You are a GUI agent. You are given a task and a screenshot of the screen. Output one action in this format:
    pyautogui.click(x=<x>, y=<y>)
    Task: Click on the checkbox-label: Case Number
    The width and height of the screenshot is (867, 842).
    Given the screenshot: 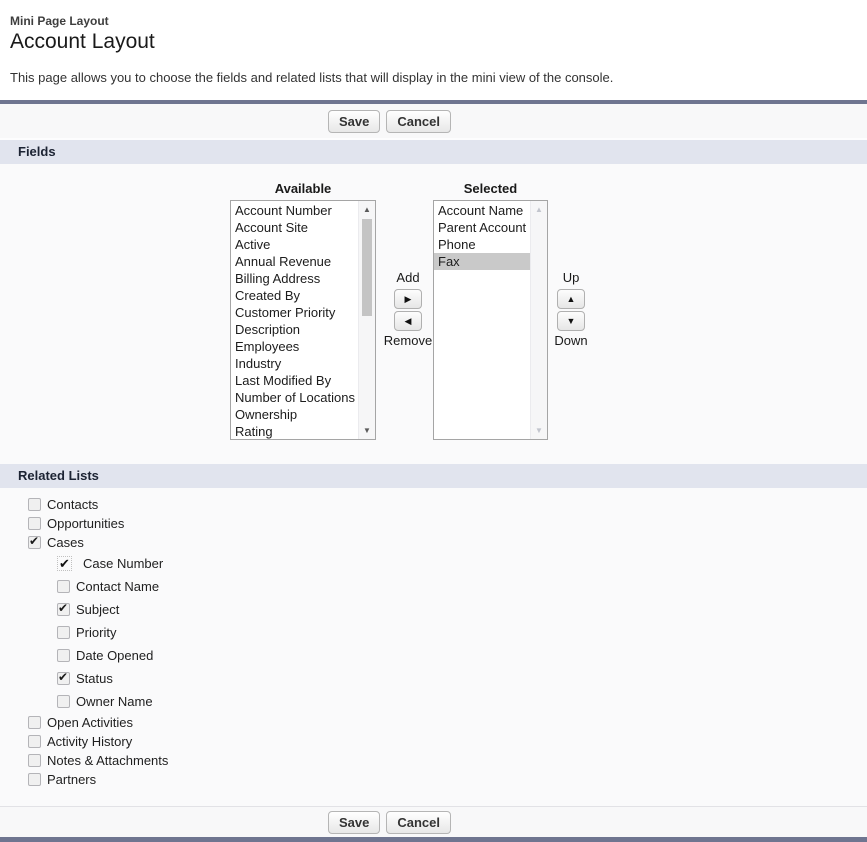 What is the action you would take?
    pyautogui.click(x=123, y=563)
    